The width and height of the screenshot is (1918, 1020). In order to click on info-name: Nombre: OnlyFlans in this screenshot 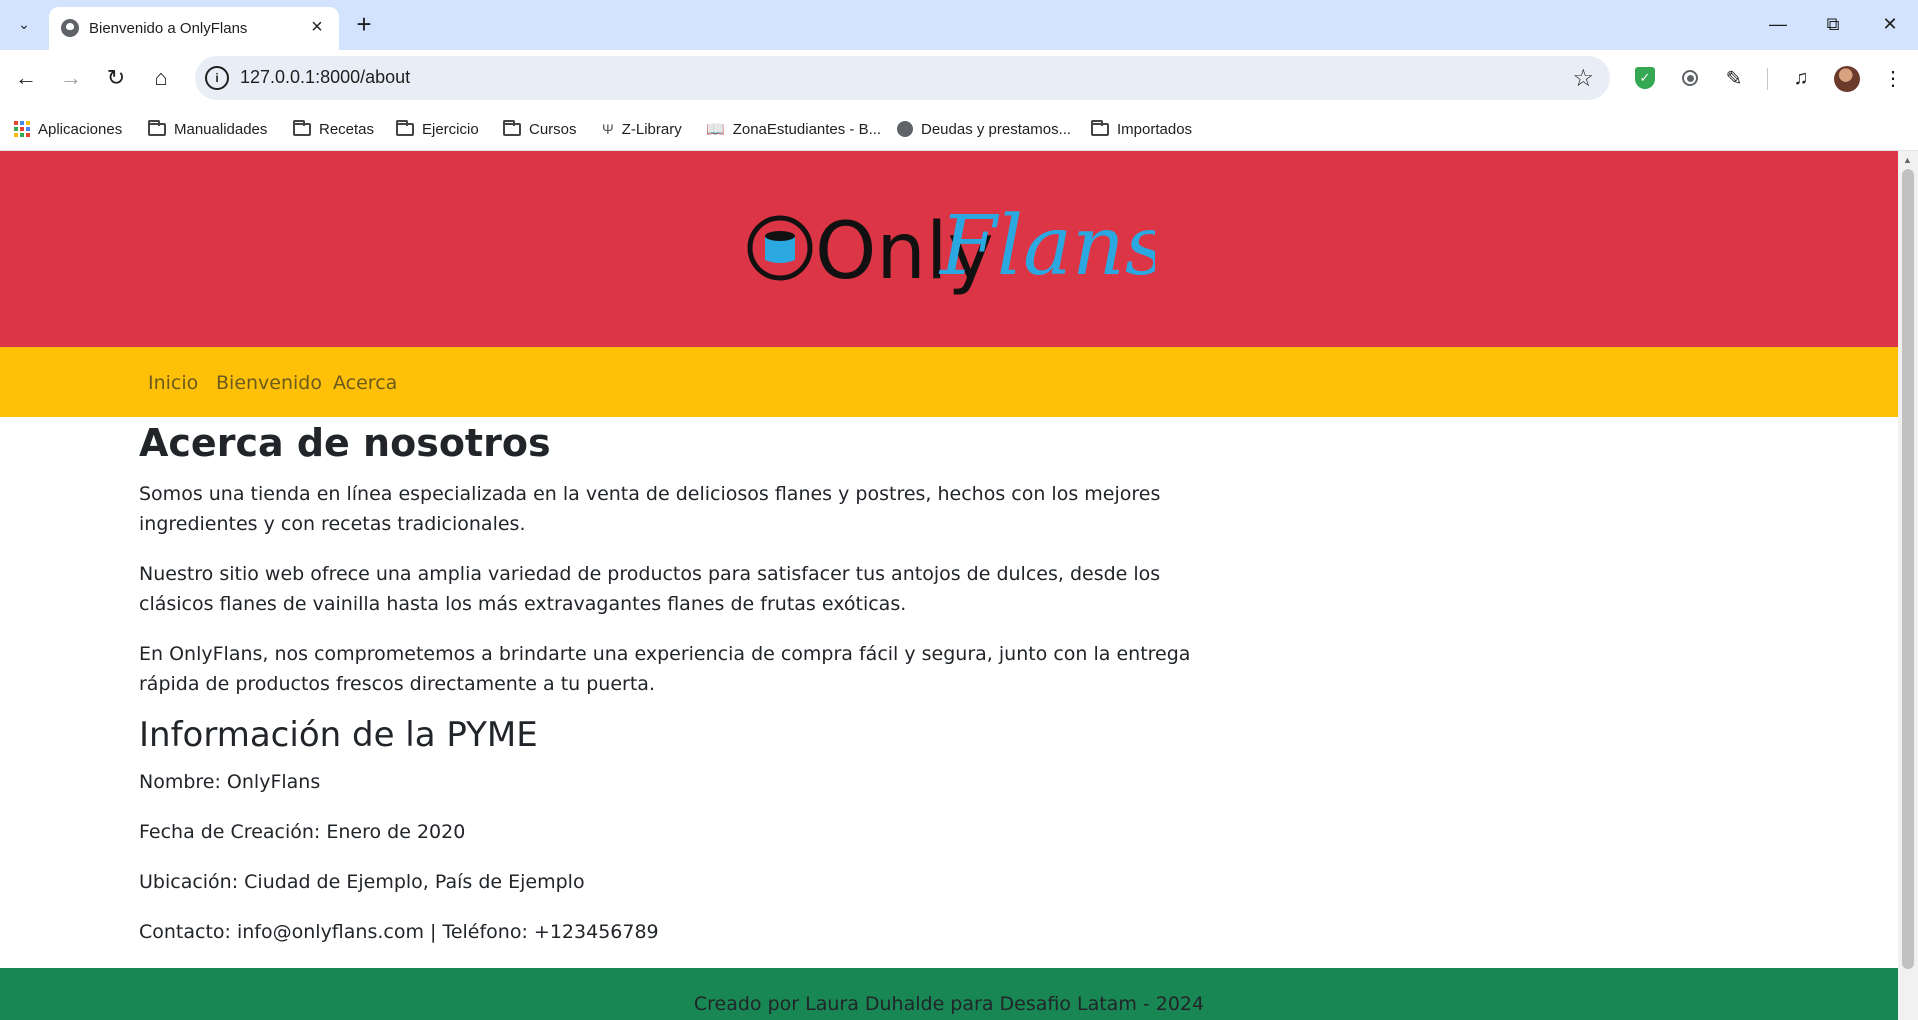, I will do `click(230, 782)`.